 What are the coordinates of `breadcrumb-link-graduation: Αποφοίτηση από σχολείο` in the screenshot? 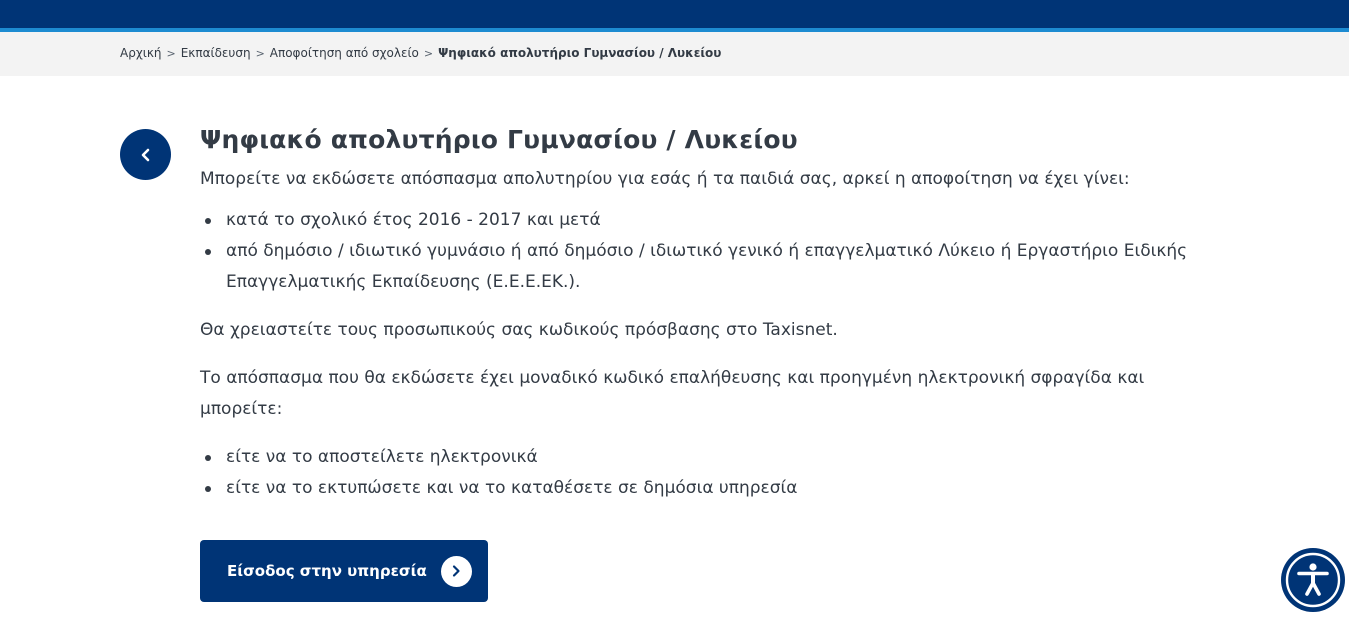 It's located at (344, 53).